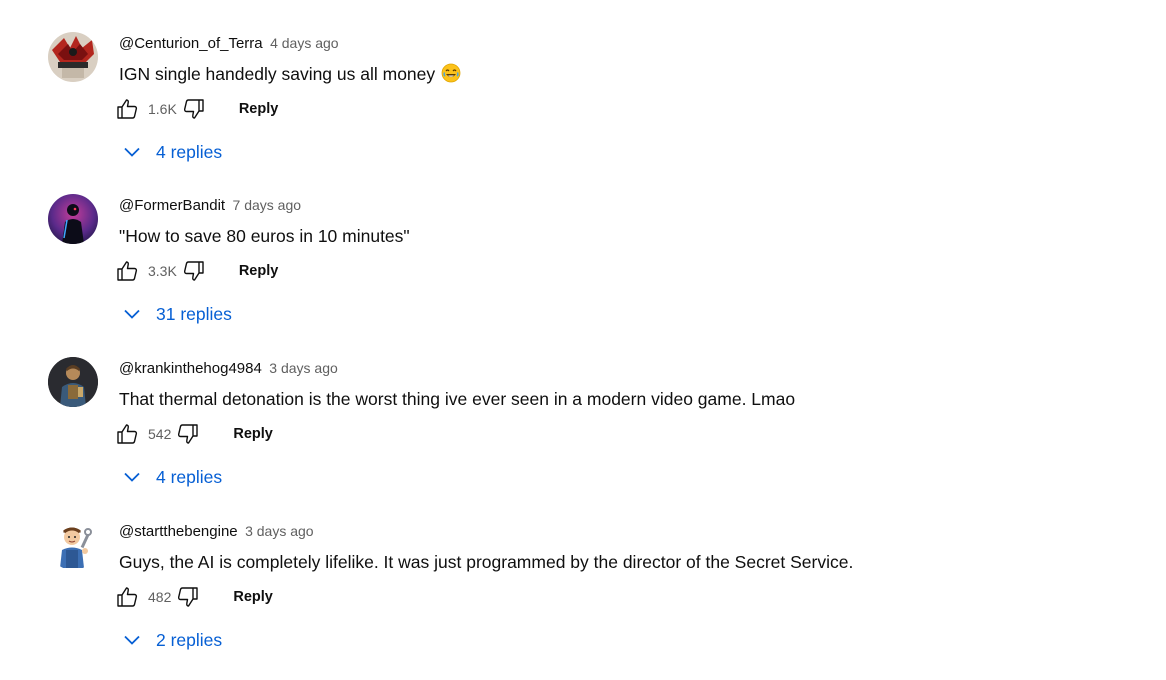  I want to click on mechanic-cartoon-avatar-icon, so click(73, 545).